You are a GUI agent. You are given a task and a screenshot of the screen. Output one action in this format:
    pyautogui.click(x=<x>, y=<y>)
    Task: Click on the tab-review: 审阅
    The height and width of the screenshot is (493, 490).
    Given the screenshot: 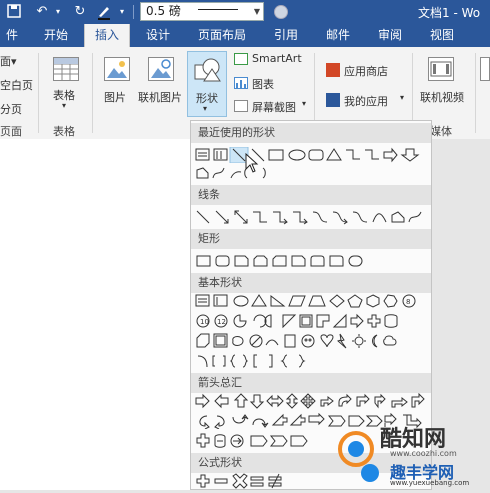 What is the action you would take?
    pyautogui.click(x=390, y=35)
    